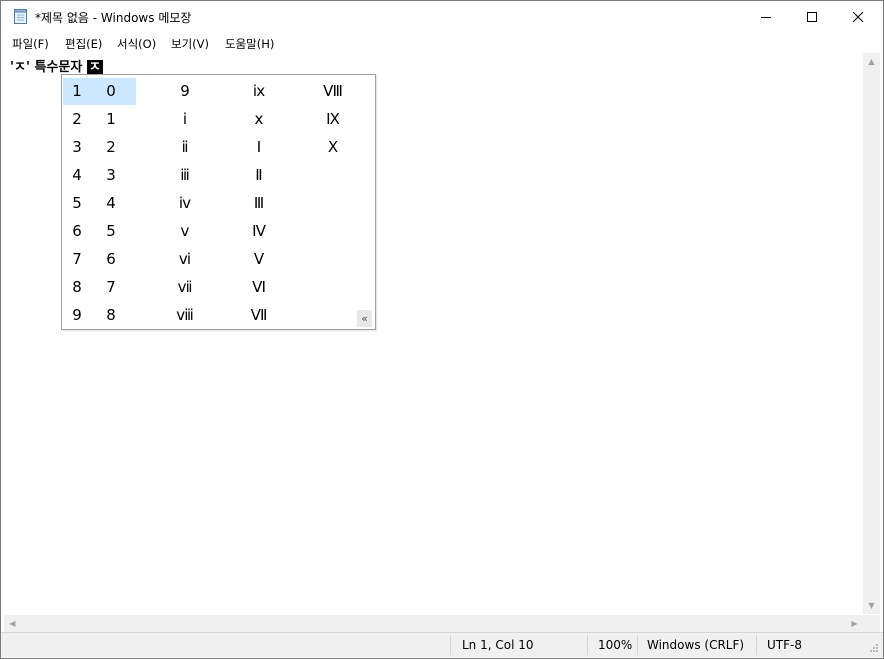  Describe the element at coordinates (185, 231) in the screenshot. I see `candidate-item: ⅴ` at that location.